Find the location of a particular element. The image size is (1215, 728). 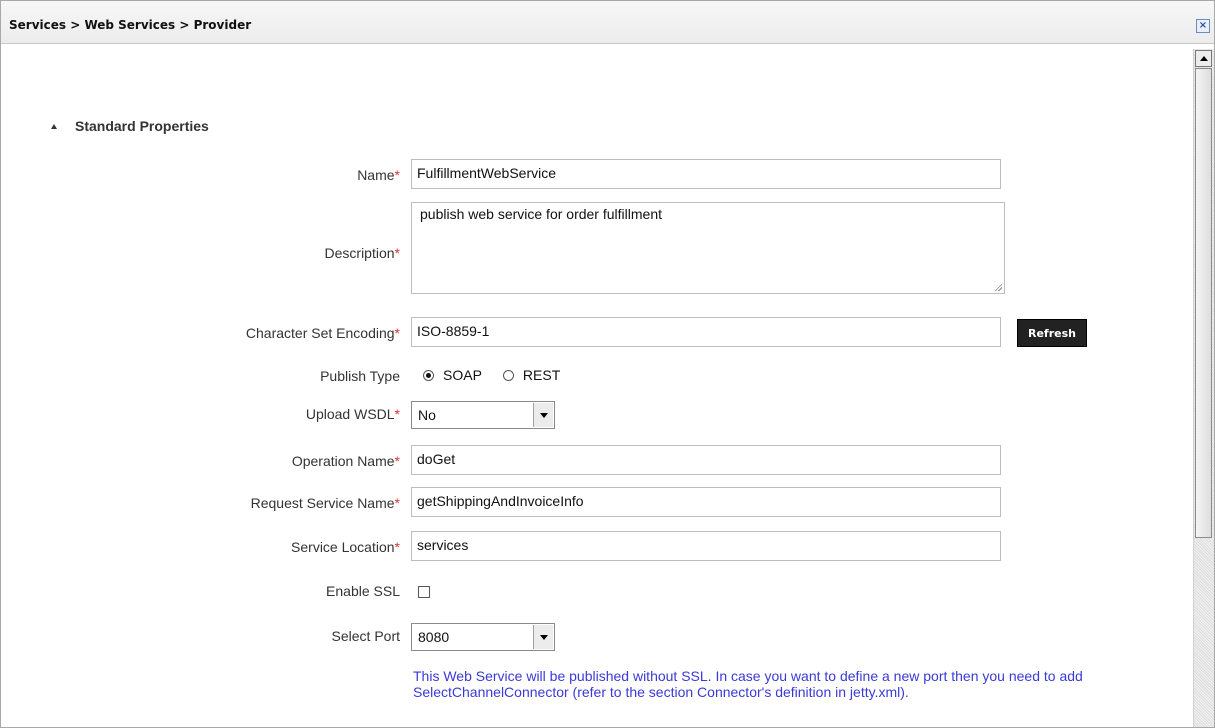

upload-wsdl-select: No is located at coordinates (483, 415).